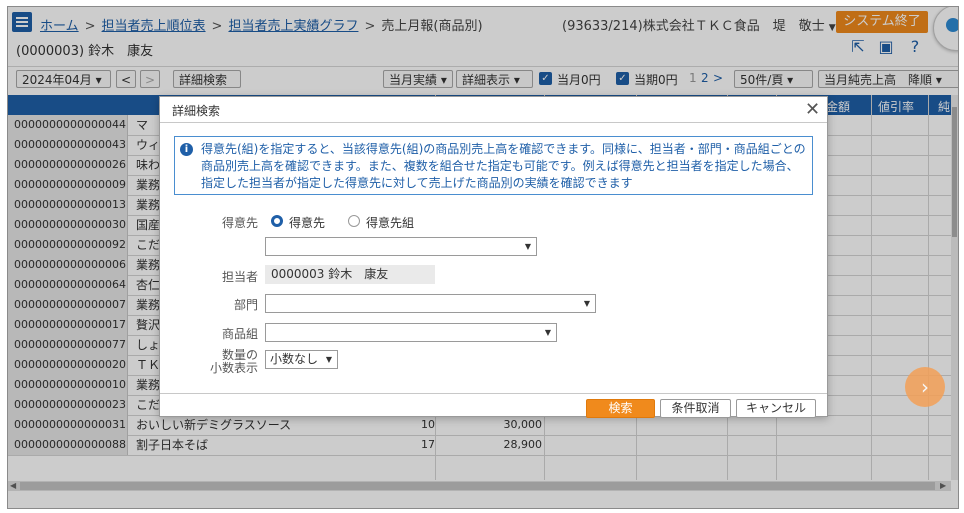  I want to click on qty-decimal-label: 数量の 小数表示, so click(228, 362).